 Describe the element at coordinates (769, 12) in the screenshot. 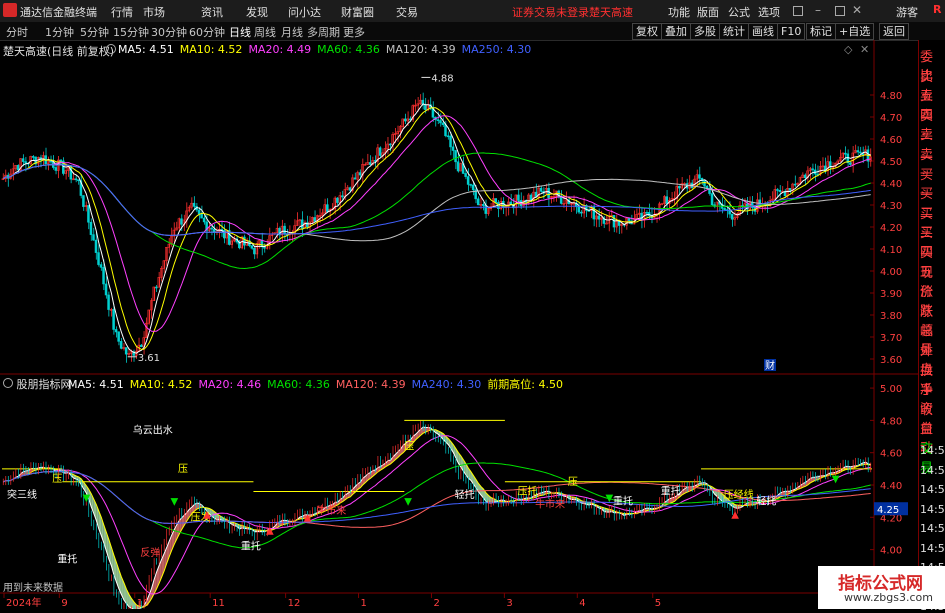

I see `menu-options: 选项` at that location.